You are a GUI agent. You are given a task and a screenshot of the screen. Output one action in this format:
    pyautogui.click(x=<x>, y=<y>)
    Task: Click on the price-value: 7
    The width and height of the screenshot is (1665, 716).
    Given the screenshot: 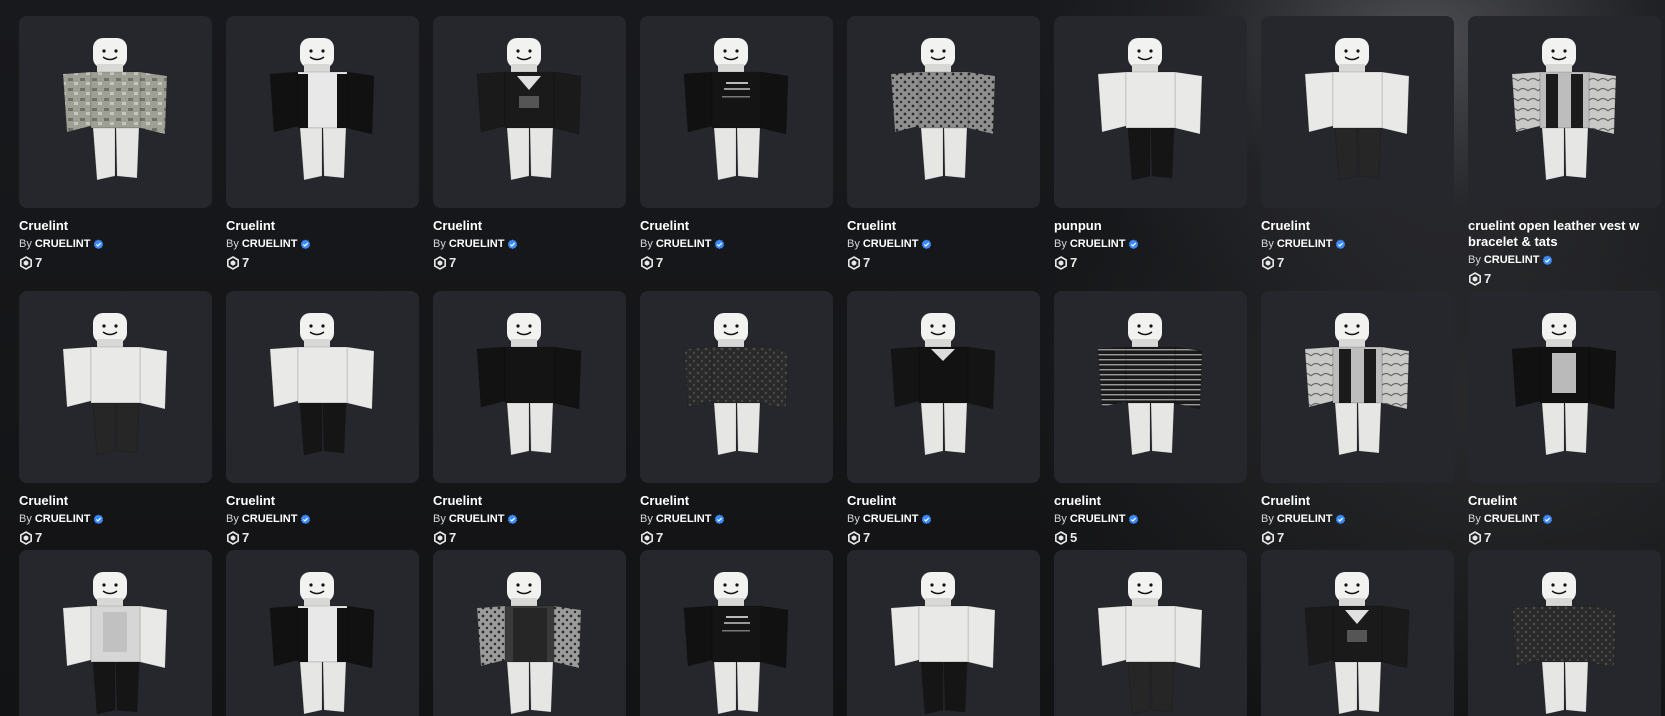 What is the action you would take?
    pyautogui.click(x=246, y=262)
    